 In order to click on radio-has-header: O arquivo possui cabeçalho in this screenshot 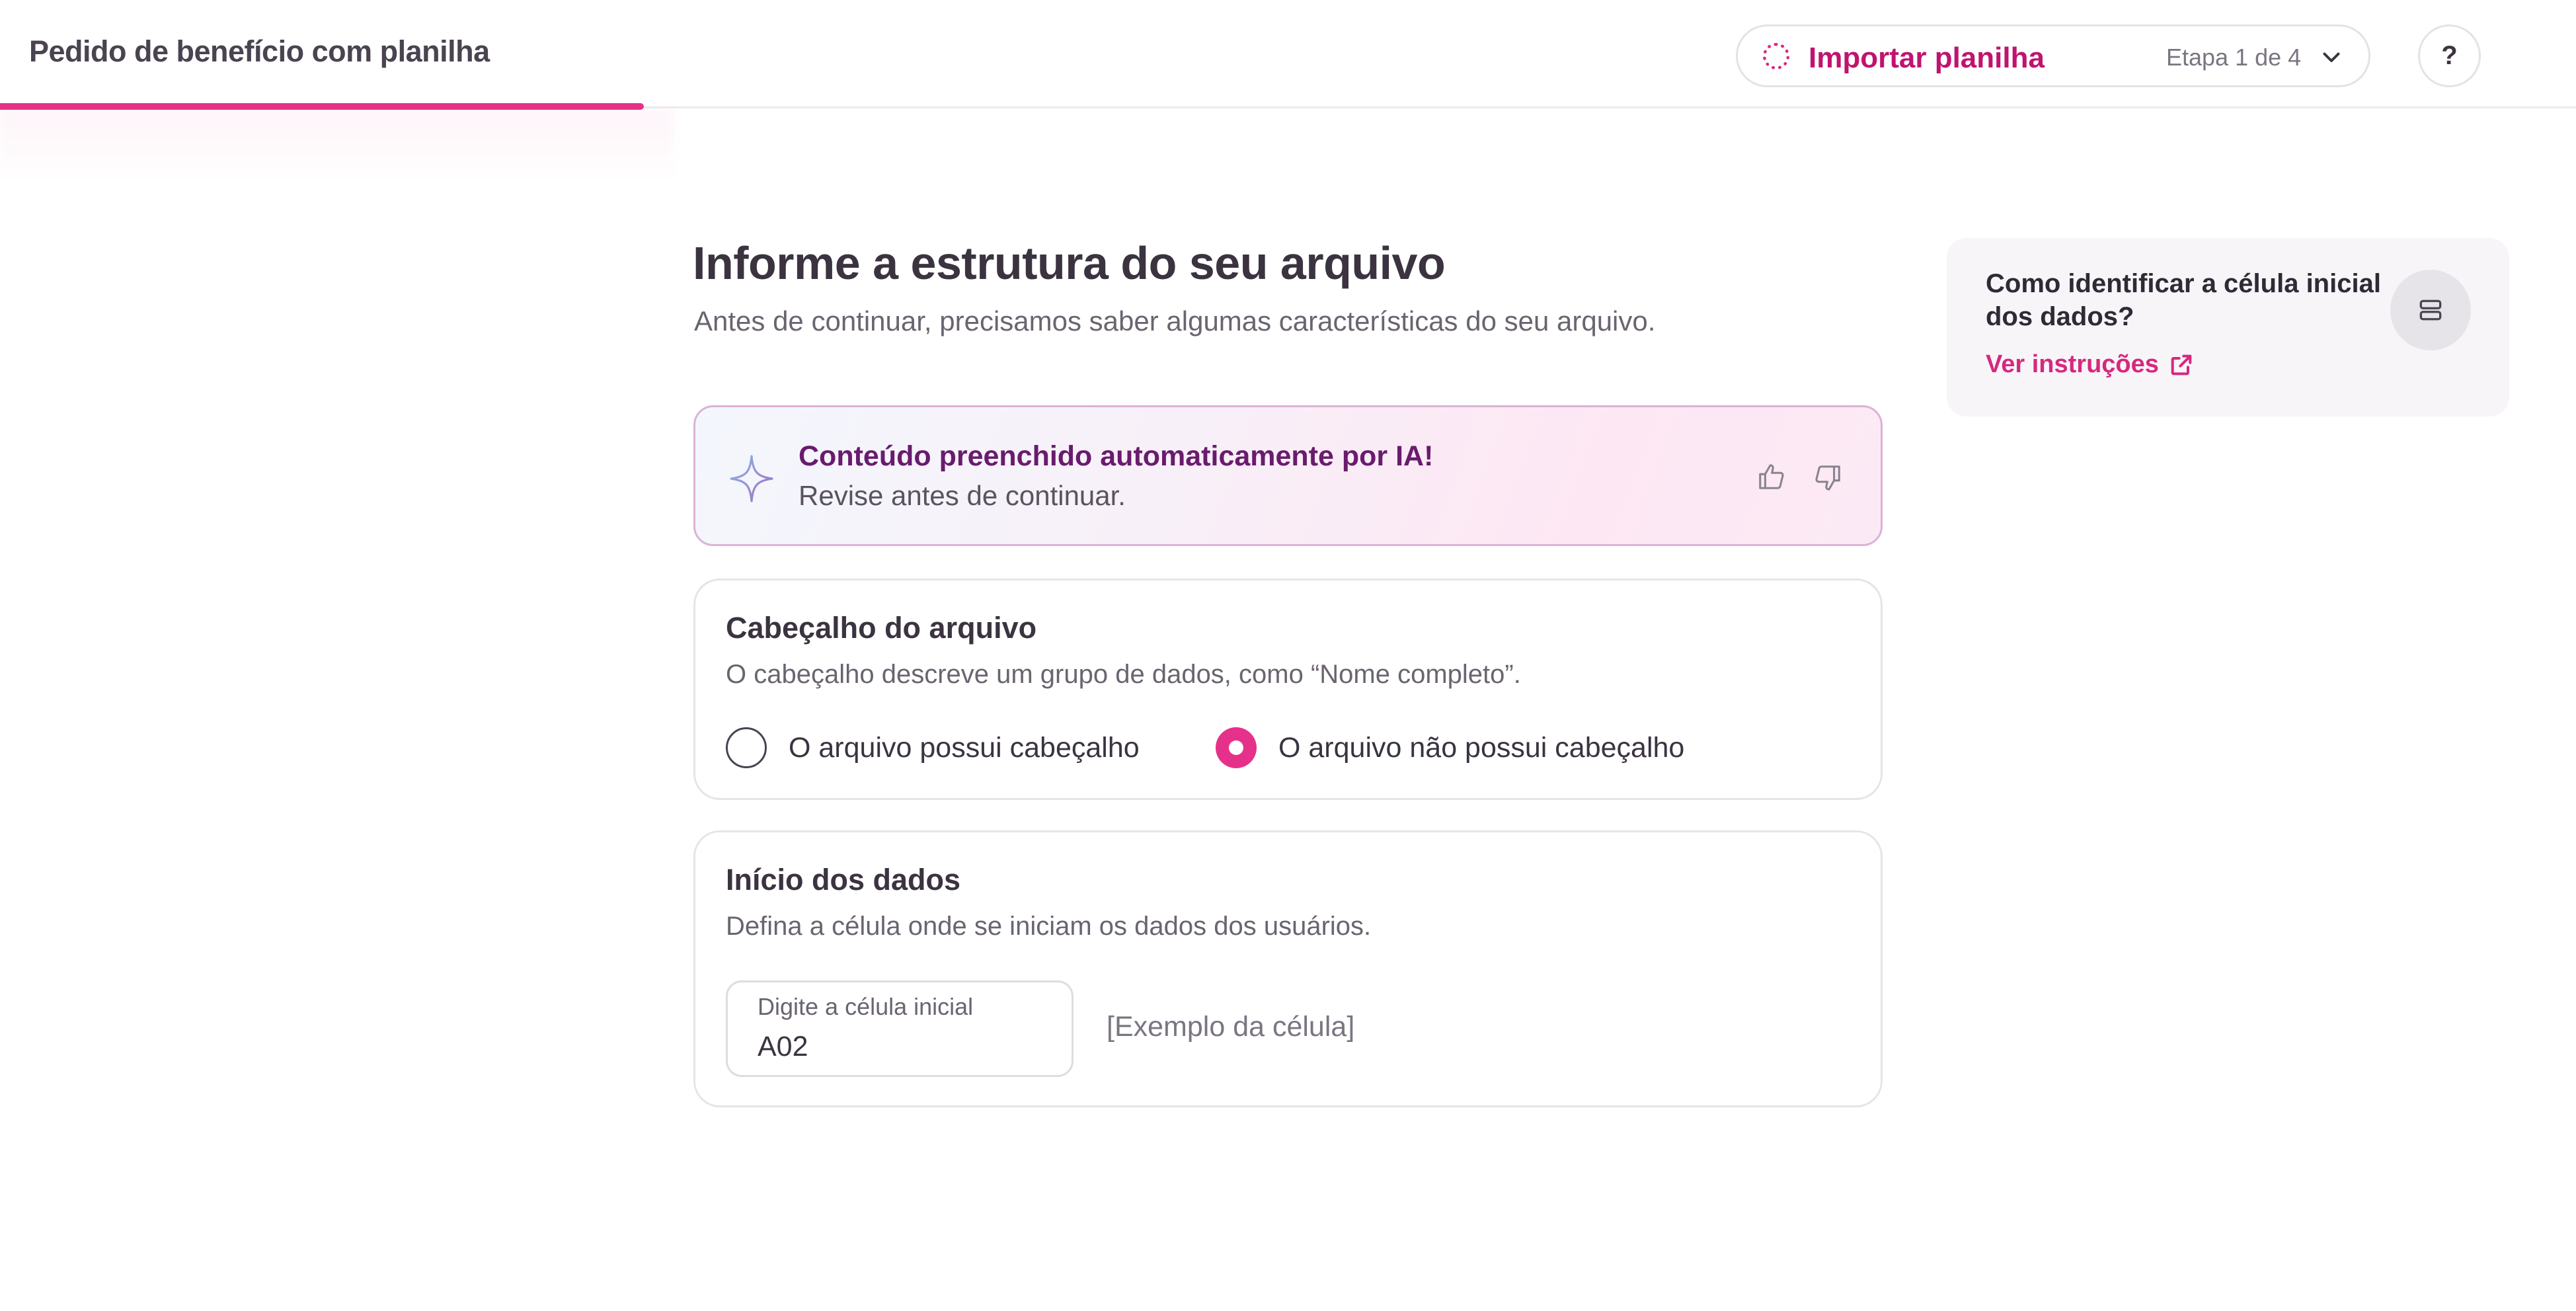, I will do `click(933, 748)`.